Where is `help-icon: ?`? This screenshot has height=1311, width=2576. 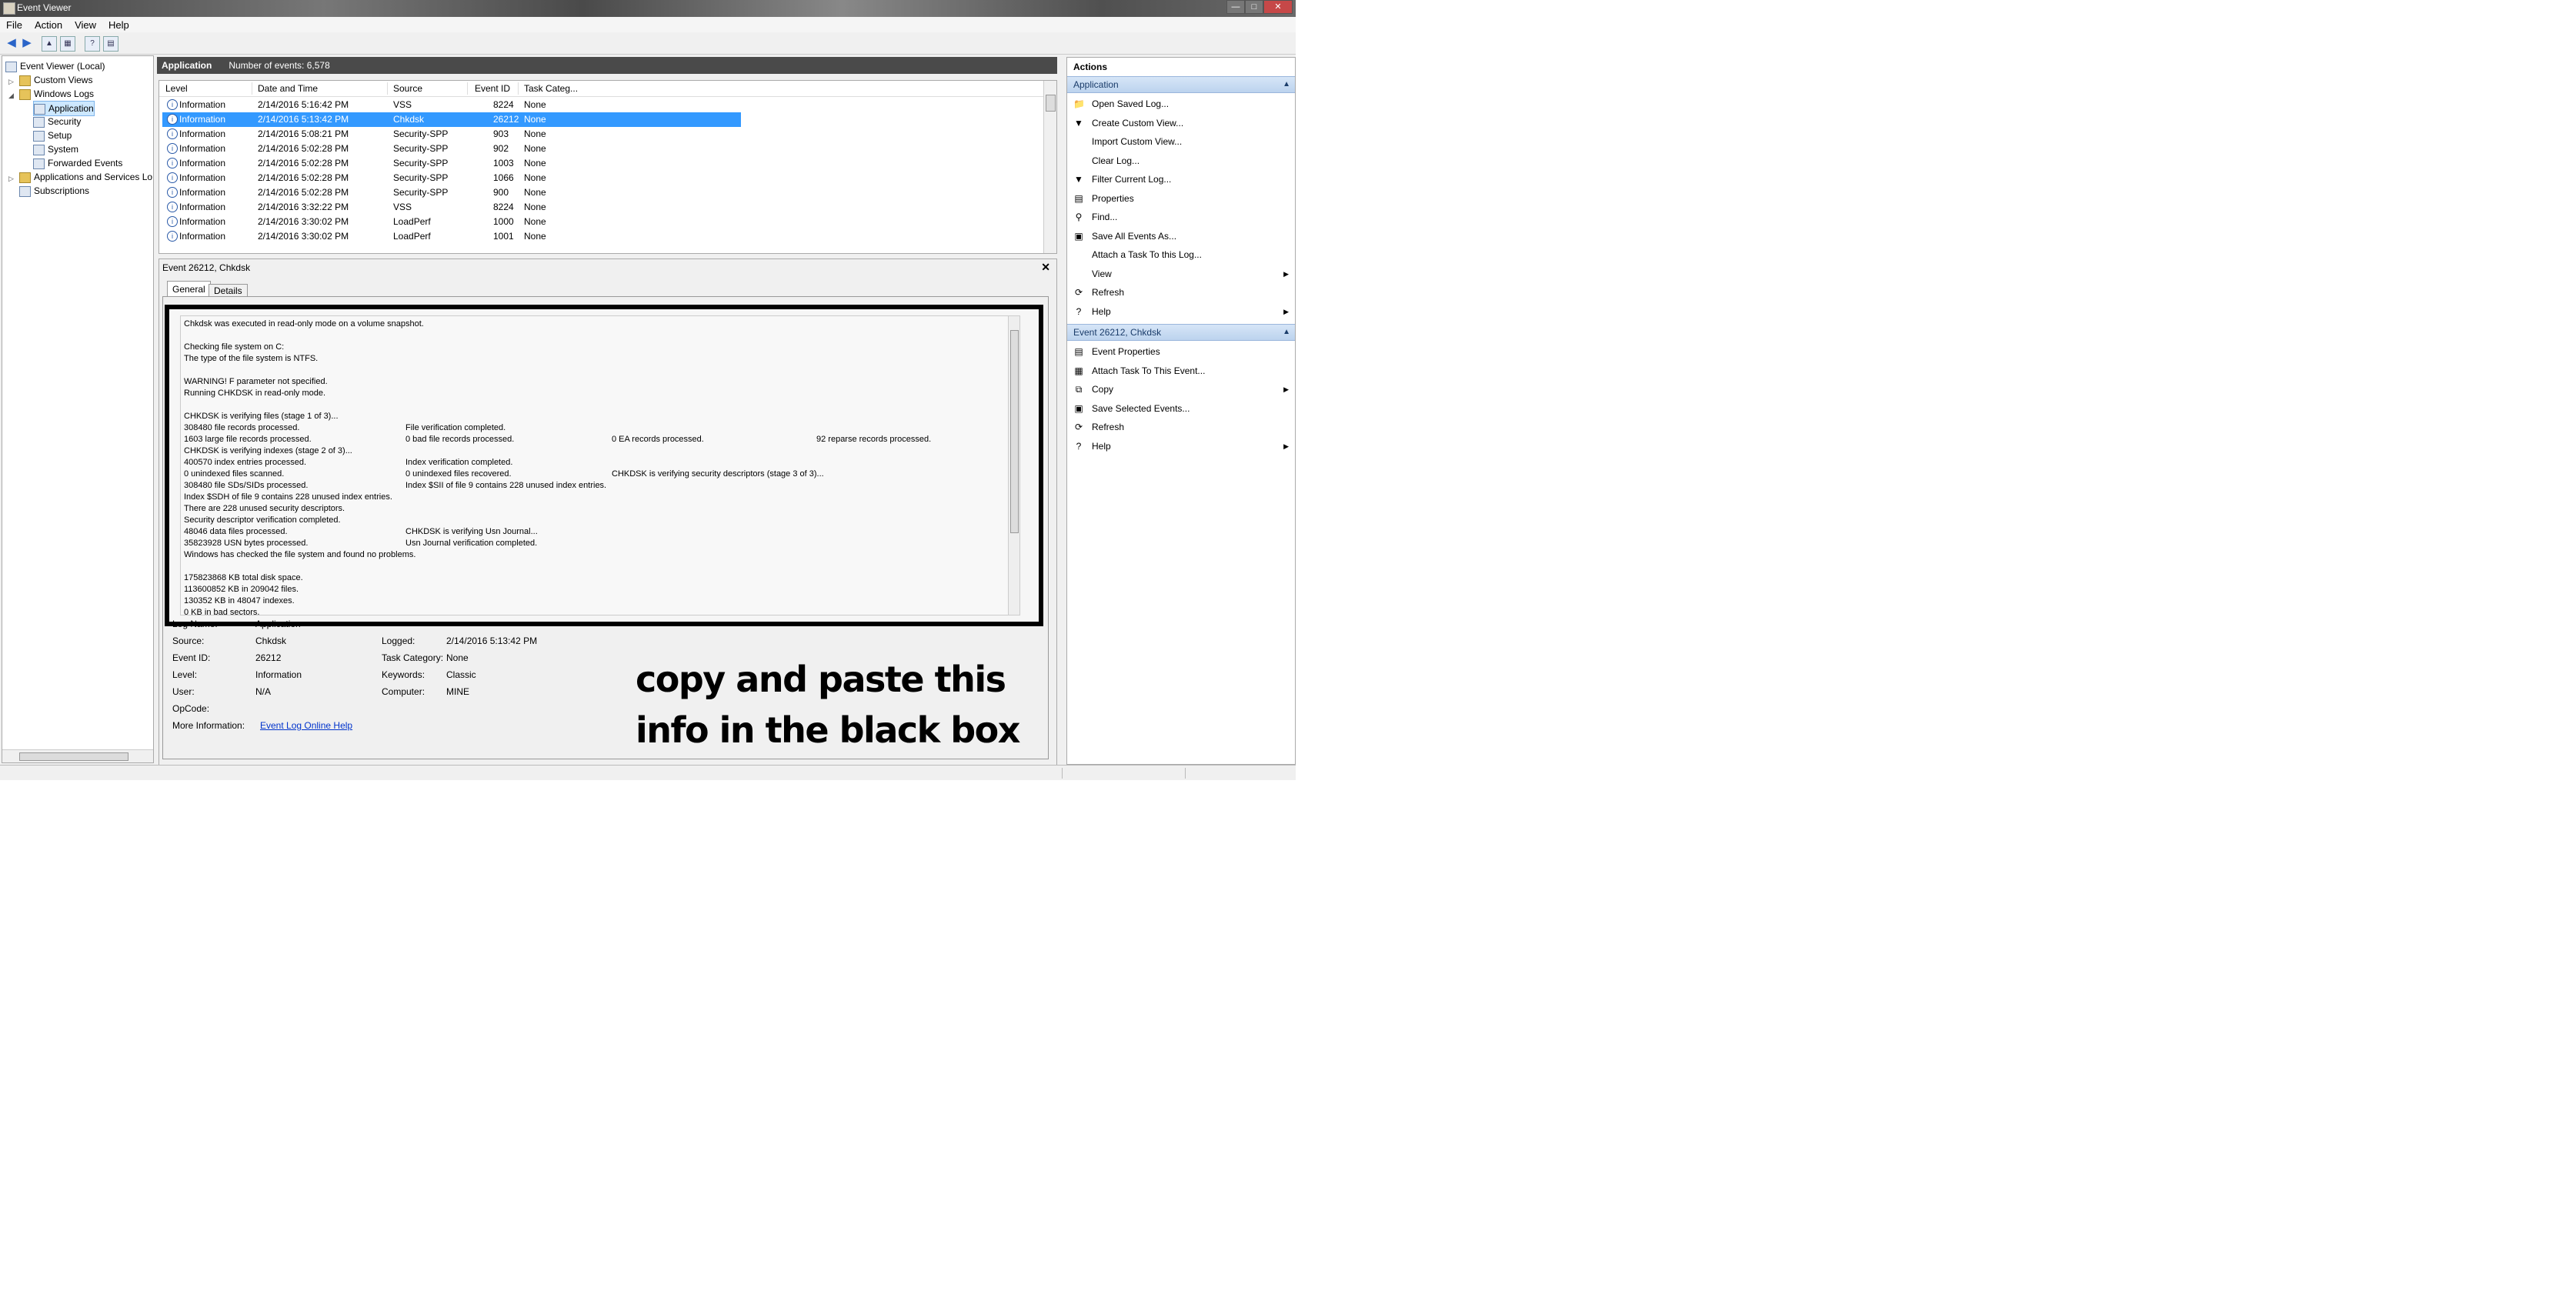 help-icon: ? is located at coordinates (92, 44).